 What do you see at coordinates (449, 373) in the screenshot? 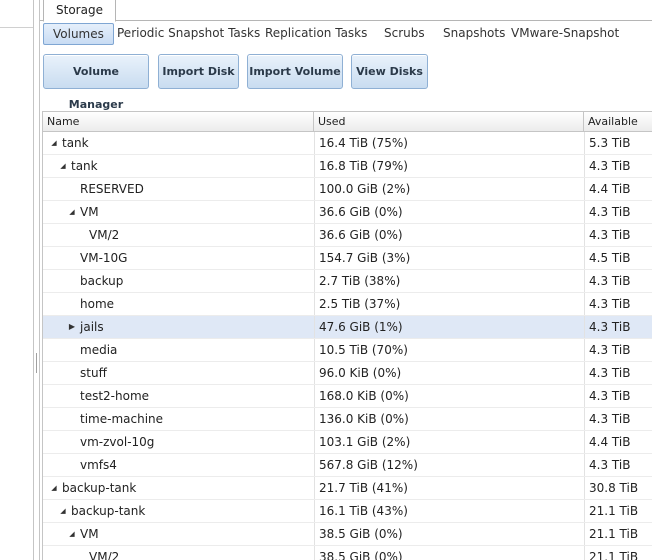
I see `used-cell: 96.0 KiB (0%)` at bounding box center [449, 373].